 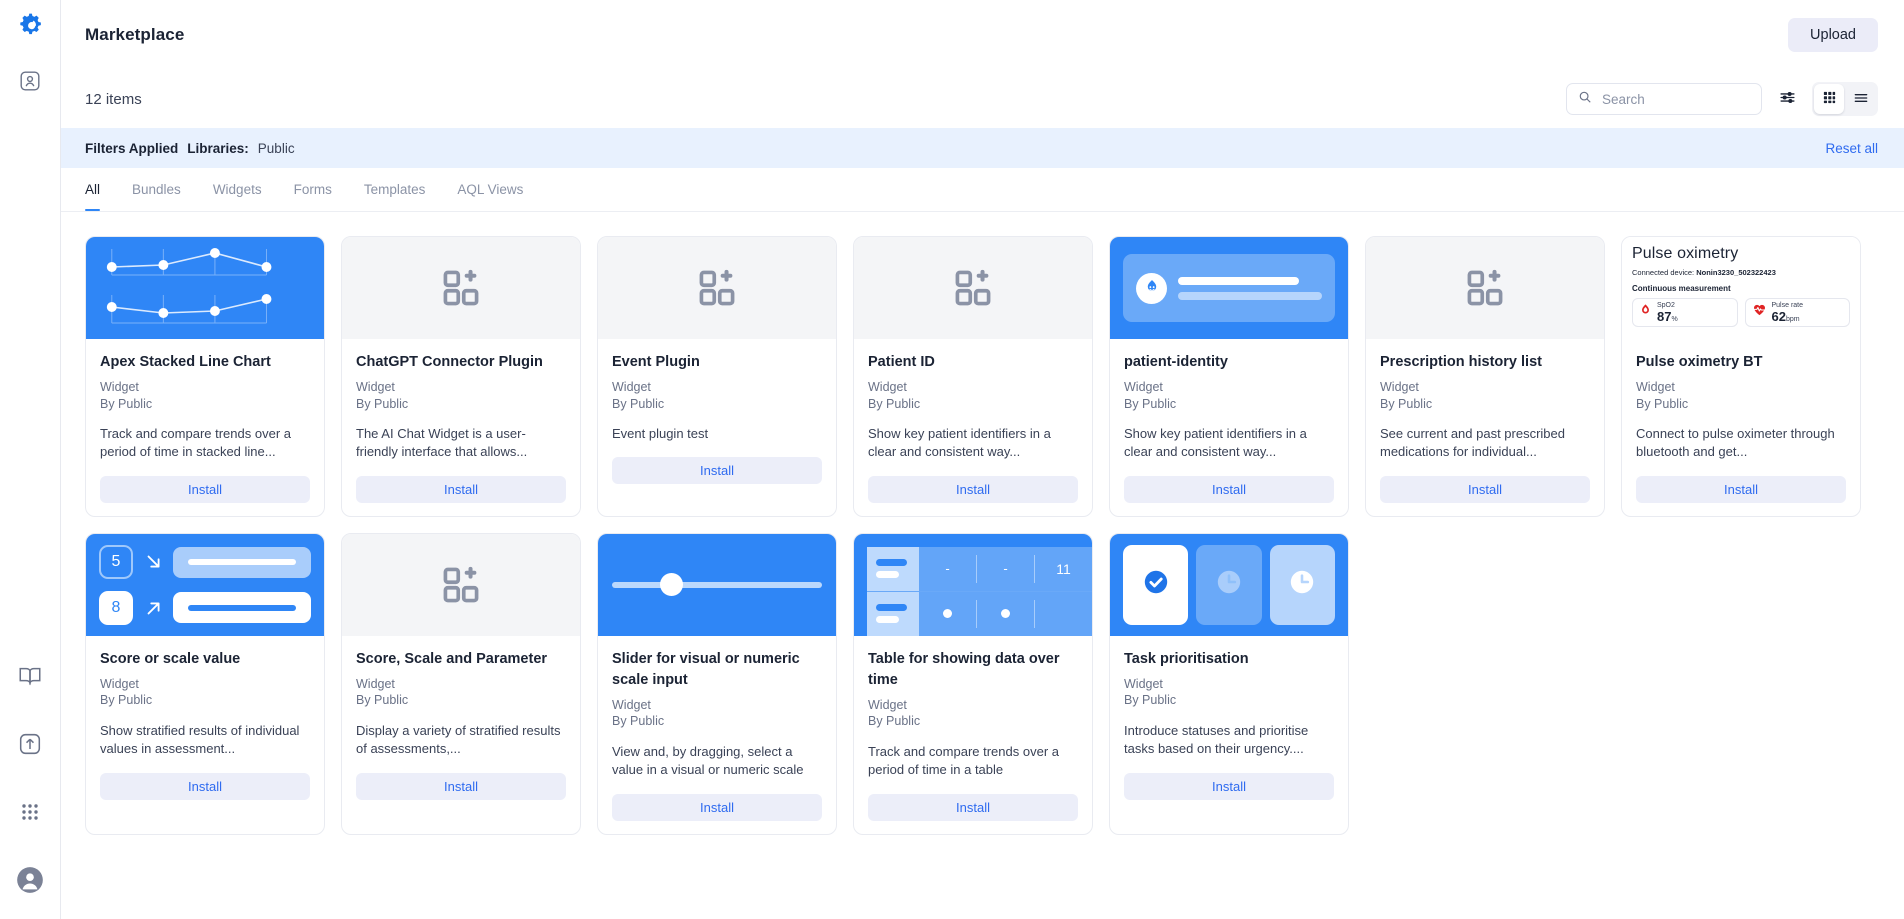 What do you see at coordinates (156, 189) in the screenshot?
I see `tab-bundles: Bundles` at bounding box center [156, 189].